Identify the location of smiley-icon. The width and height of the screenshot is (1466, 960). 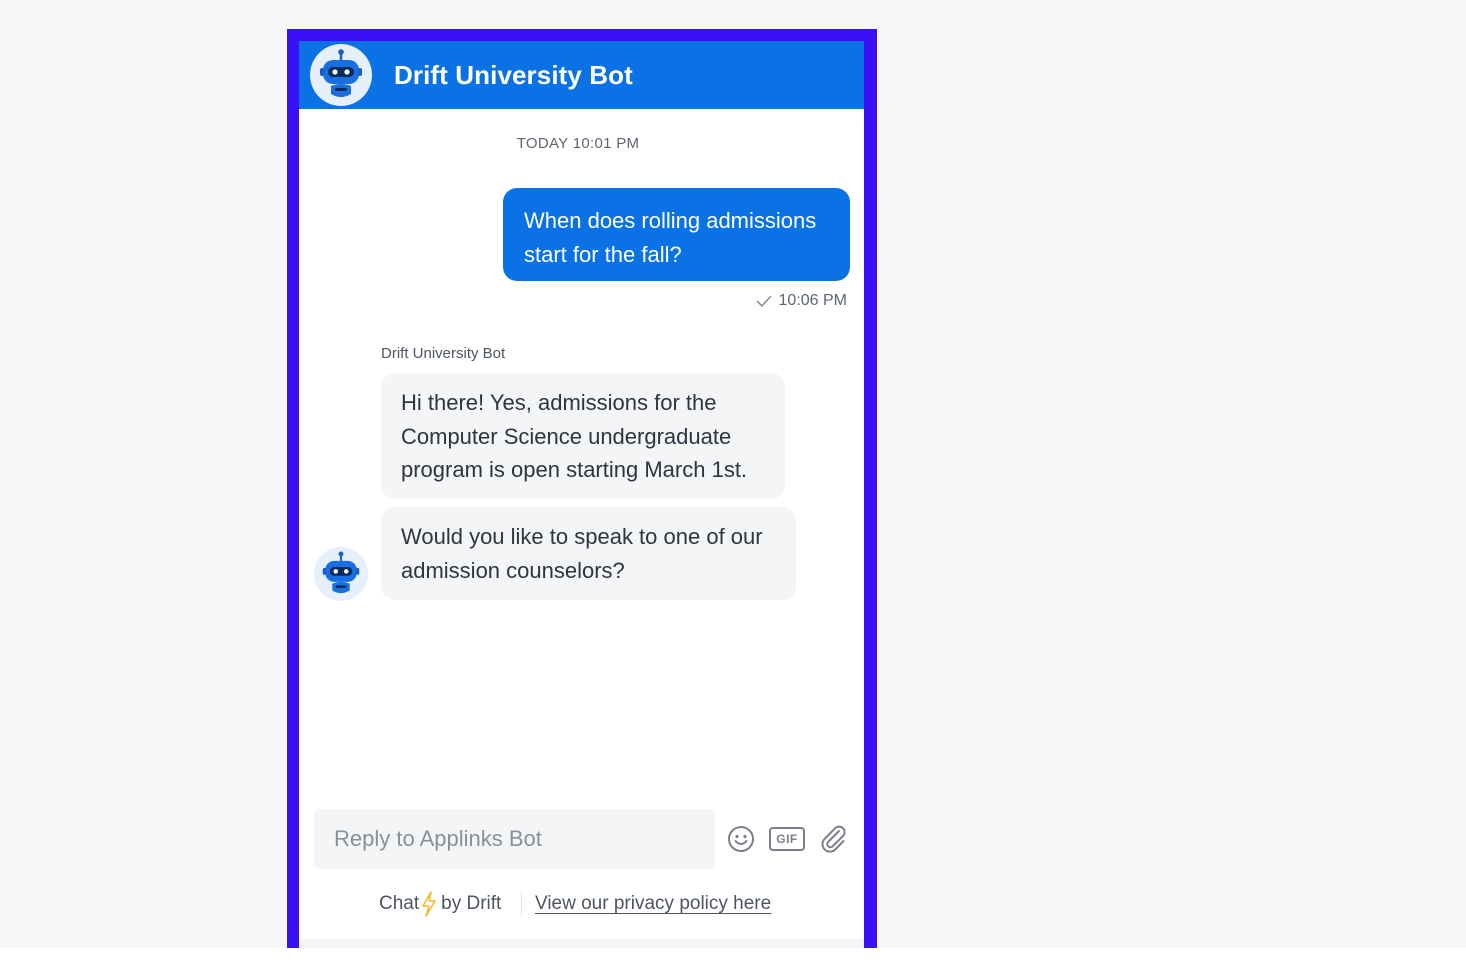
(741, 839).